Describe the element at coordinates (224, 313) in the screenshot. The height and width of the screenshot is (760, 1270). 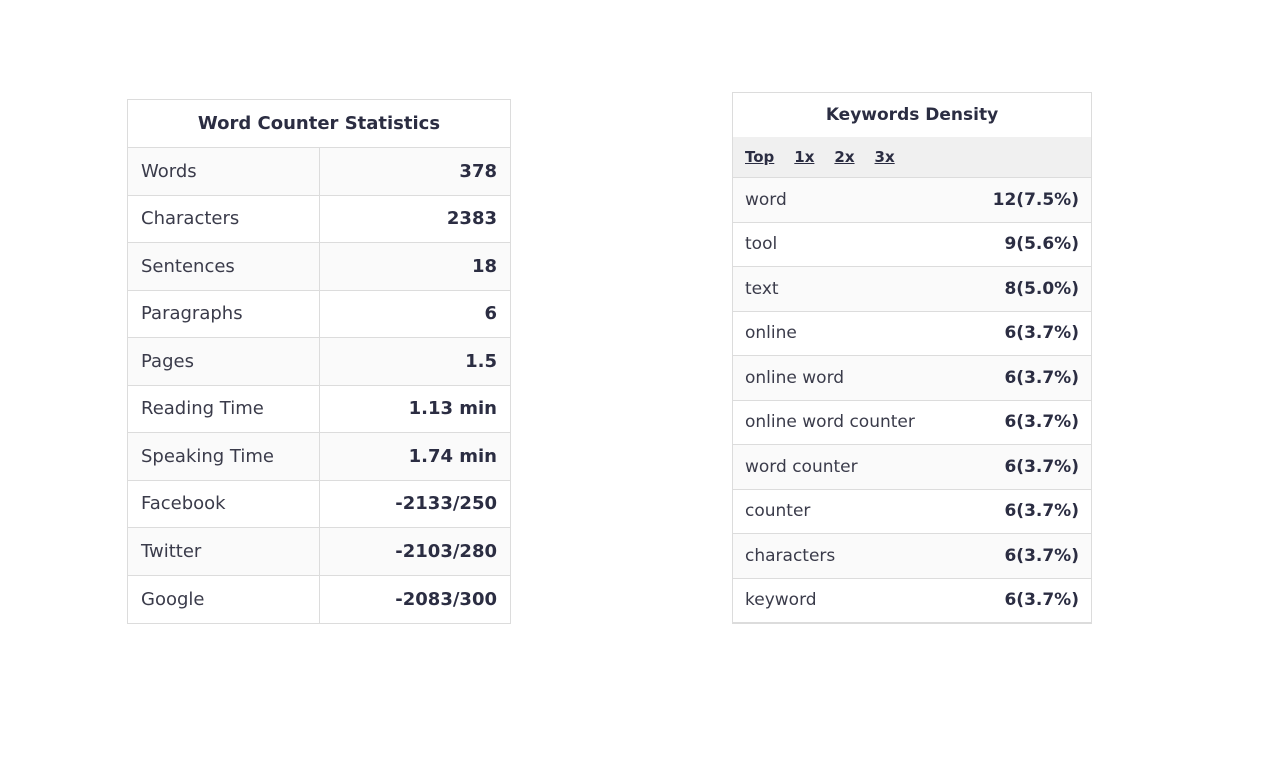
I see `stats-label: Paragraphs` at that location.